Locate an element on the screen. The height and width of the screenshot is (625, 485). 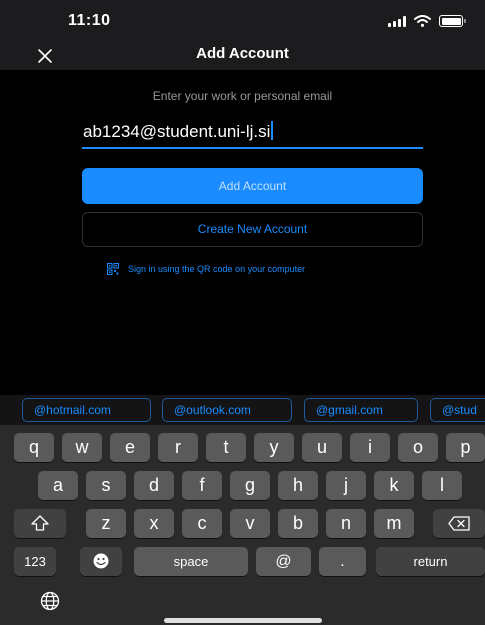
shift-icon is located at coordinates (40, 523).